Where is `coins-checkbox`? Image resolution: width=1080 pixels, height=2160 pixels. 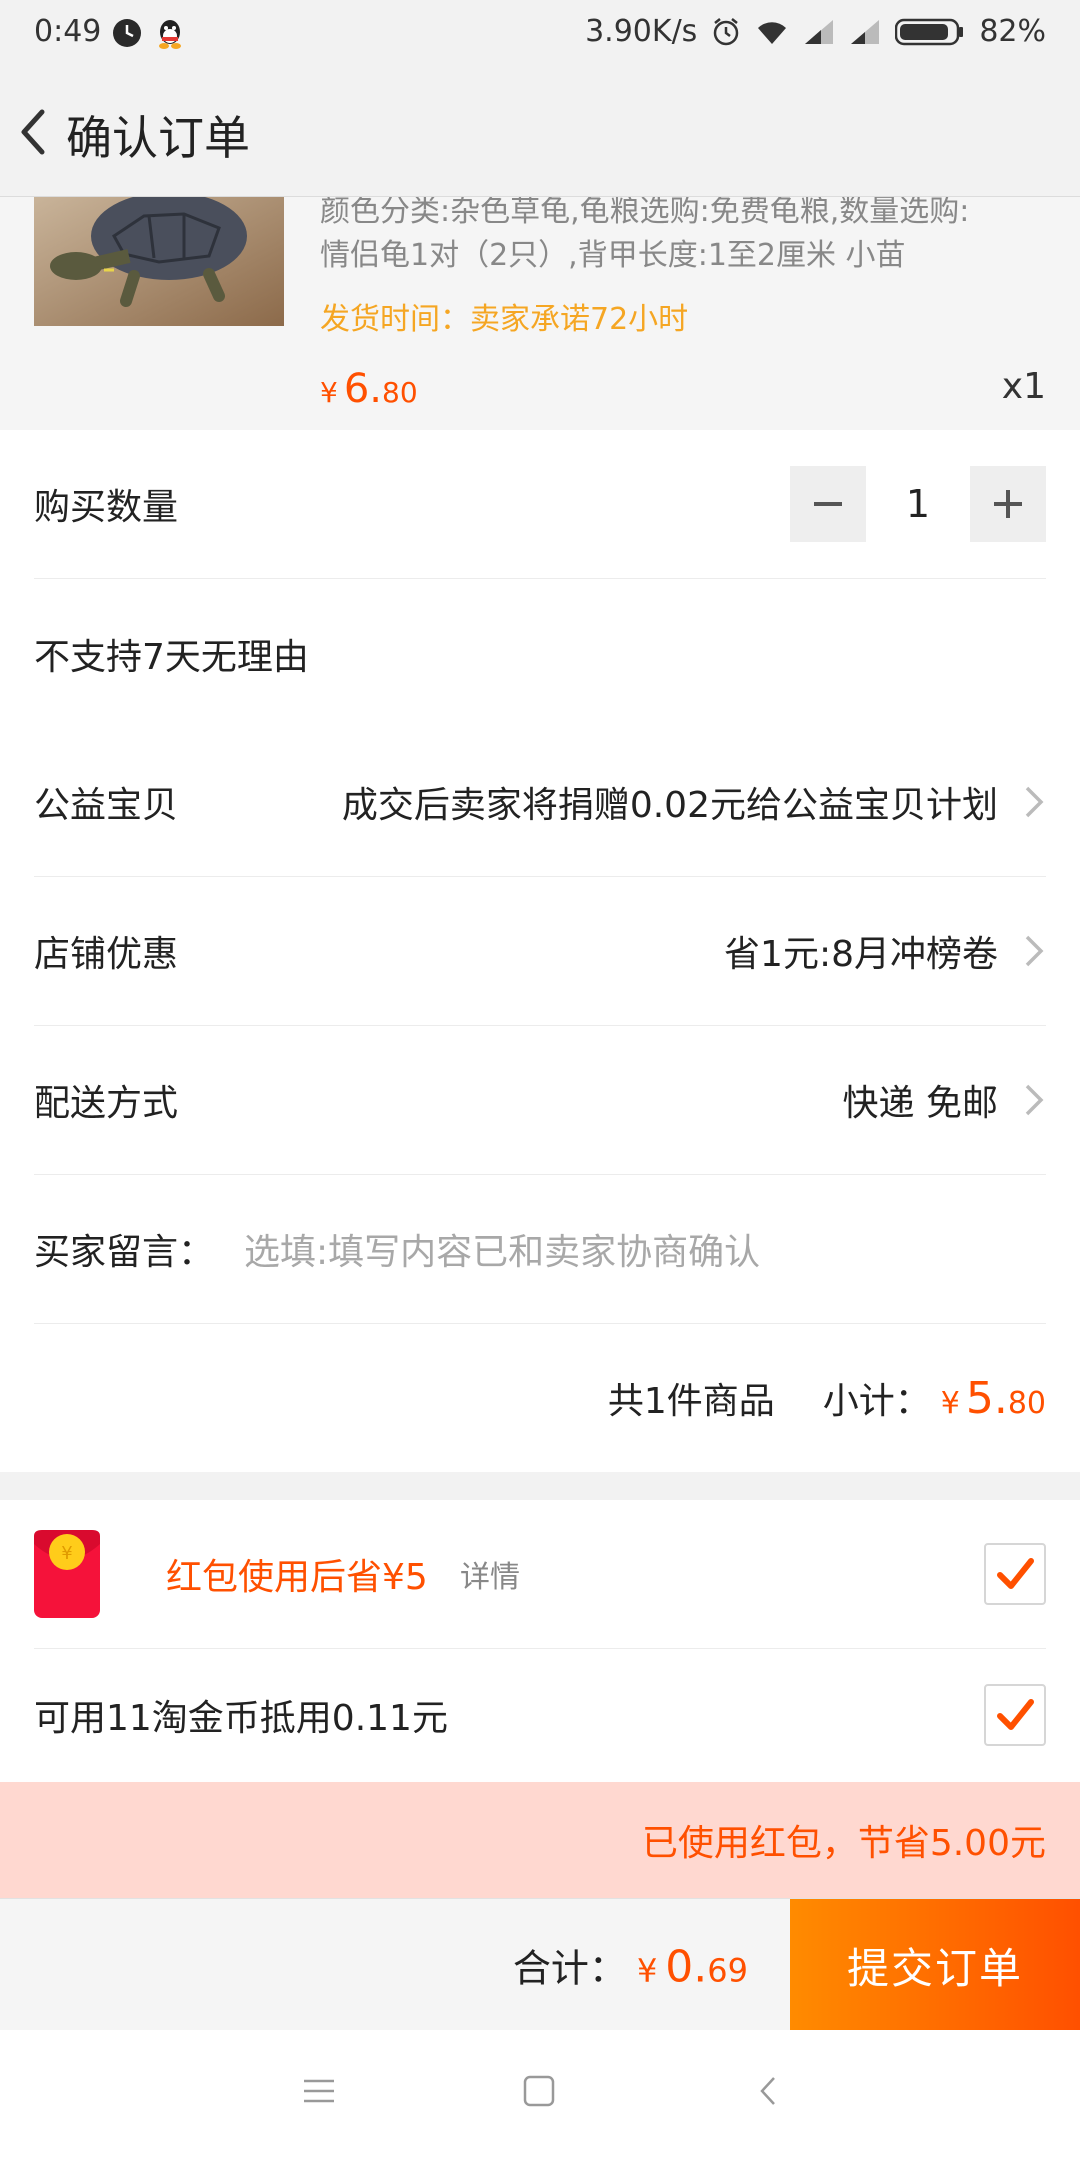 coins-checkbox is located at coordinates (1015, 1715).